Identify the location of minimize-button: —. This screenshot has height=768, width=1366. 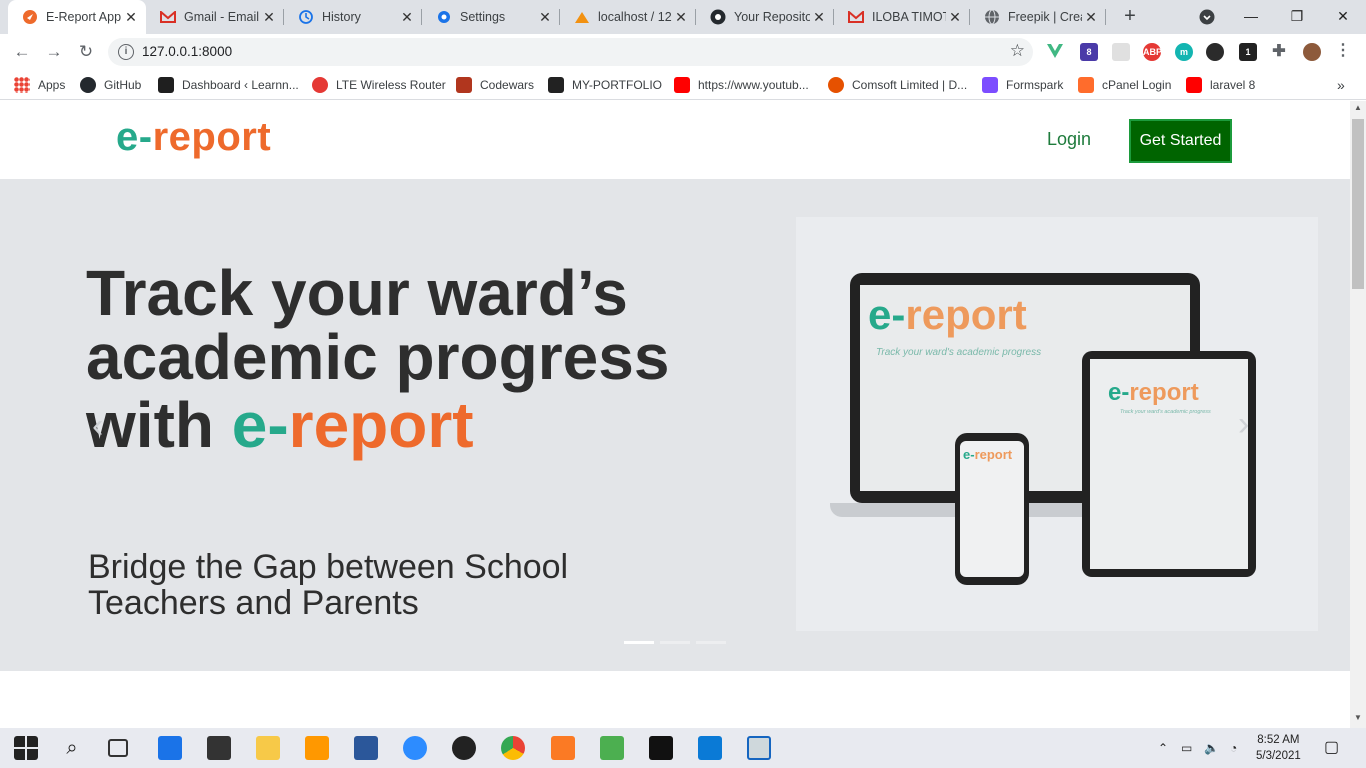
(1251, 17).